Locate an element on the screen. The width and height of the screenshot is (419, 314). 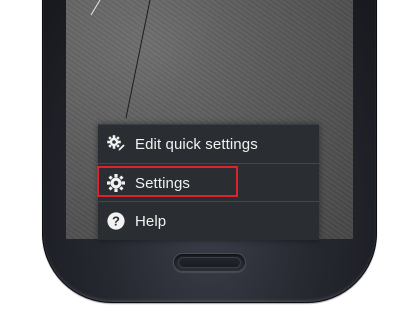
home-button-face is located at coordinates (209, 262).